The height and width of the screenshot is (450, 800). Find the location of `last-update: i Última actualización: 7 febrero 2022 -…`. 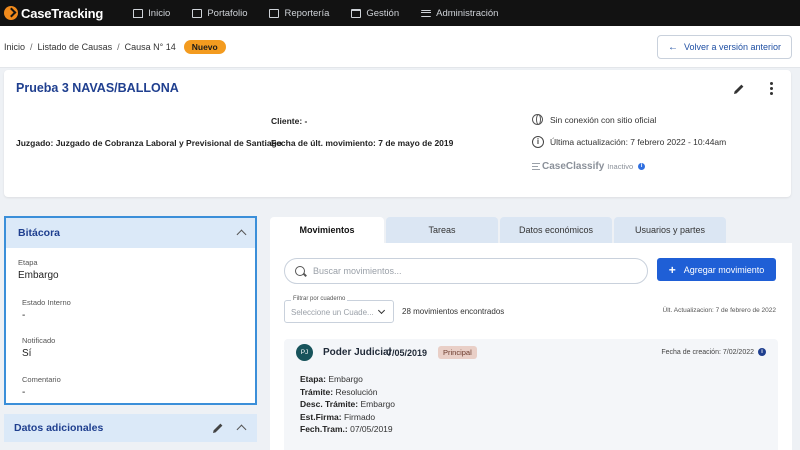

last-update: i Última actualización: 7 febrero 2022 -… is located at coordinates (629, 142).